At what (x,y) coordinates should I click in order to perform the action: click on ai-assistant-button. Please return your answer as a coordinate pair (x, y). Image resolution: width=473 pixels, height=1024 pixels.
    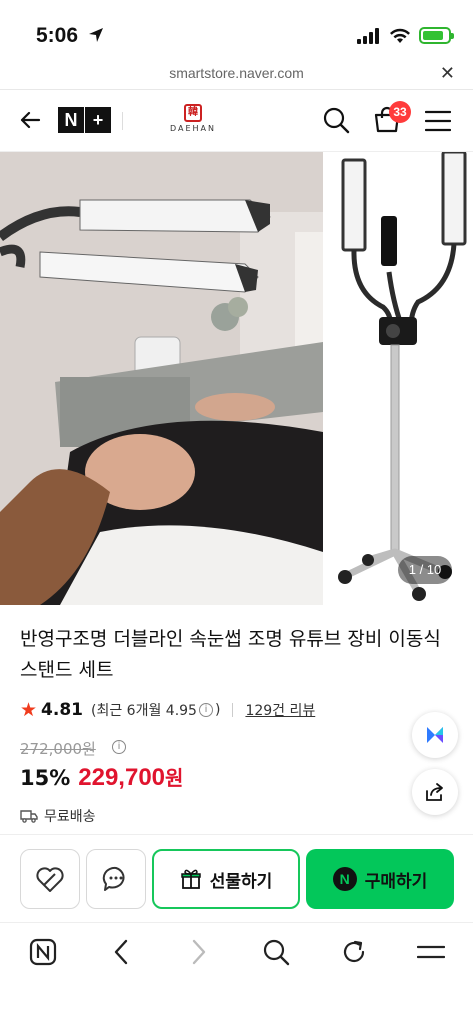
    Looking at the image, I should click on (435, 735).